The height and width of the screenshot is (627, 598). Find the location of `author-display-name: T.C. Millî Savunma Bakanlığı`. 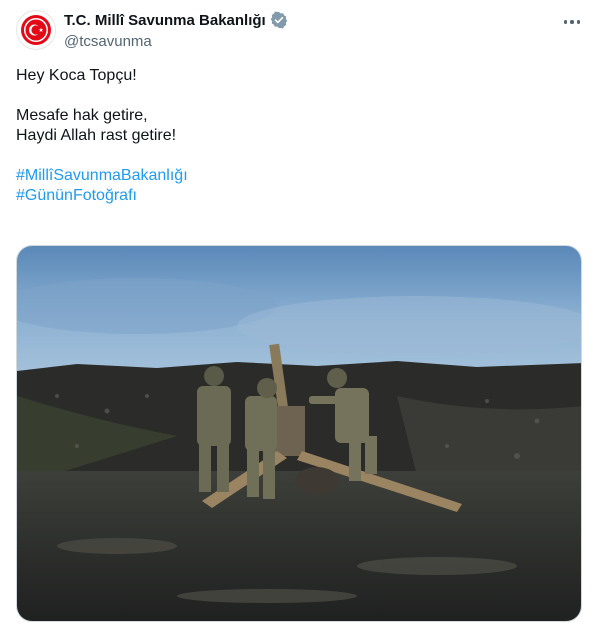

author-display-name: T.C. Millî Savunma Bakanlığı is located at coordinates (165, 20).